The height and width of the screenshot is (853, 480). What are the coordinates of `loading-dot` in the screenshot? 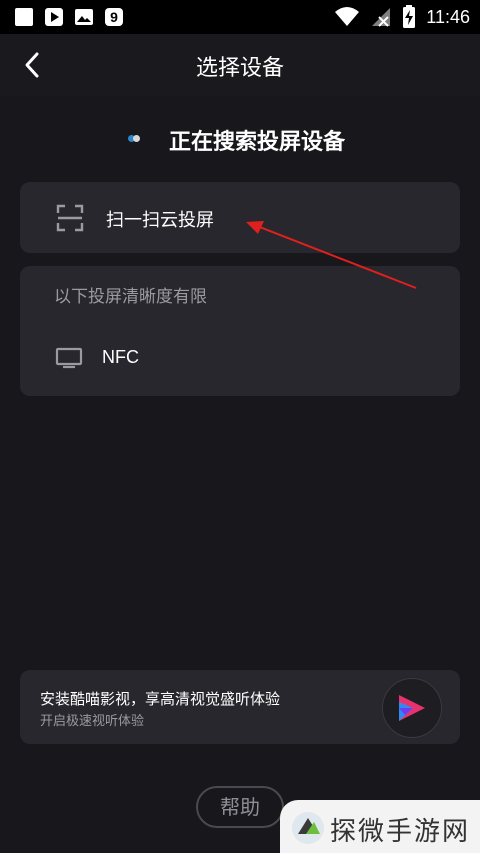 It's located at (136, 138).